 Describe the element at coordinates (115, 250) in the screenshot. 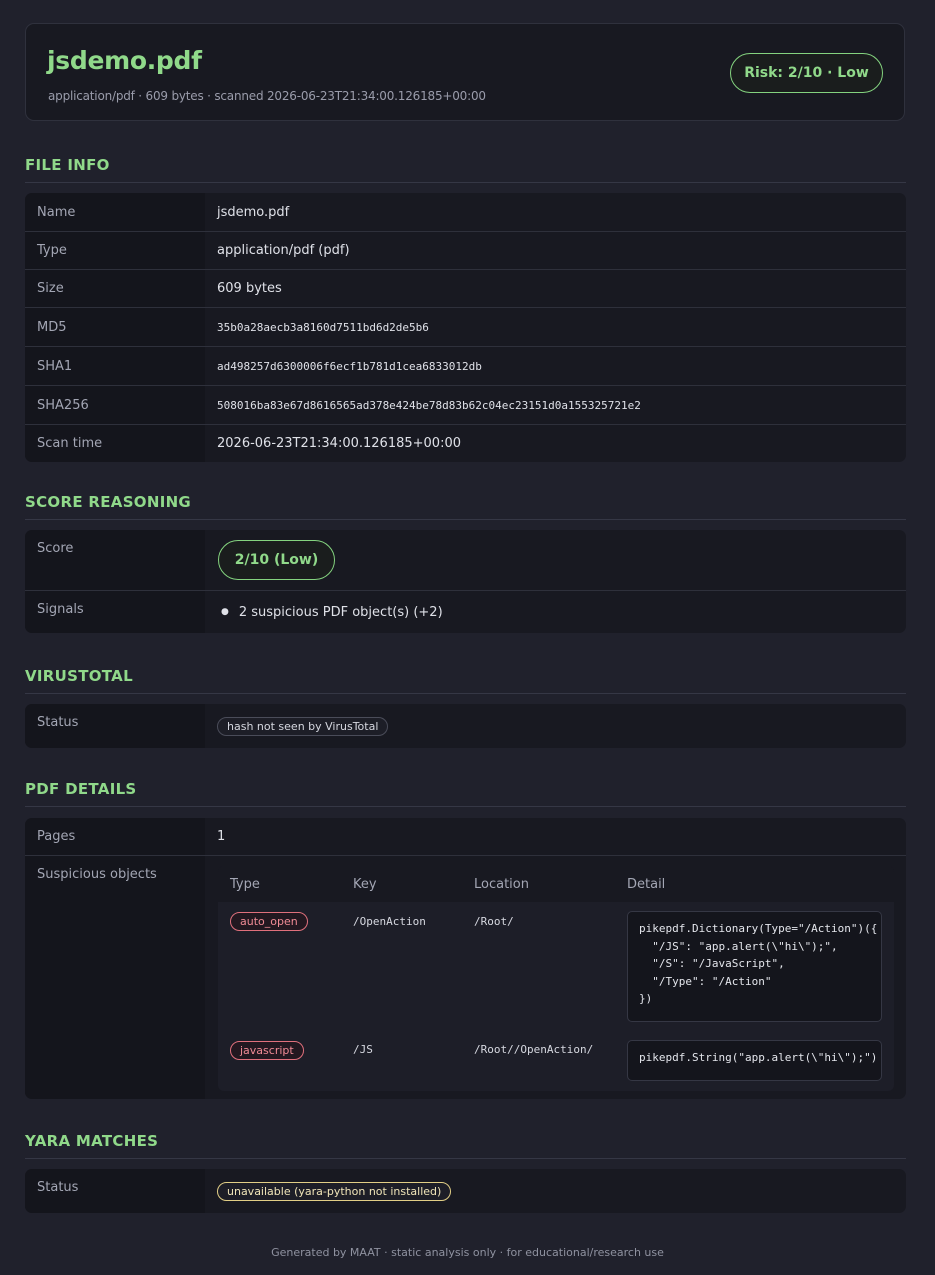

I see `row-key: Type` at that location.